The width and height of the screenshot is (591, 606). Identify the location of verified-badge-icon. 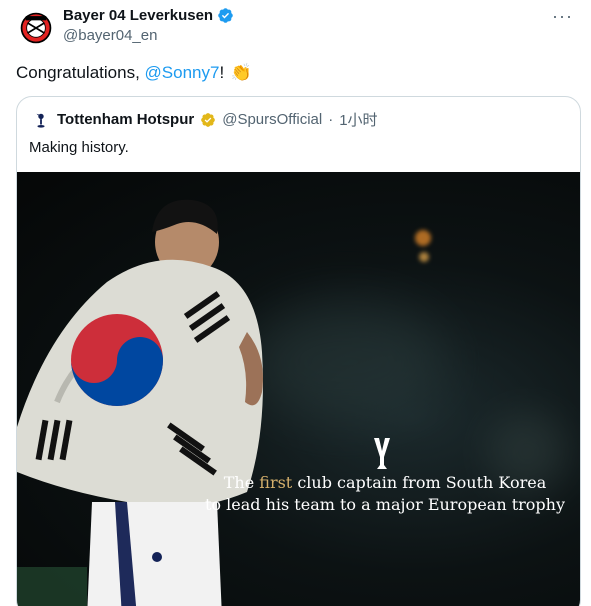
(225, 15).